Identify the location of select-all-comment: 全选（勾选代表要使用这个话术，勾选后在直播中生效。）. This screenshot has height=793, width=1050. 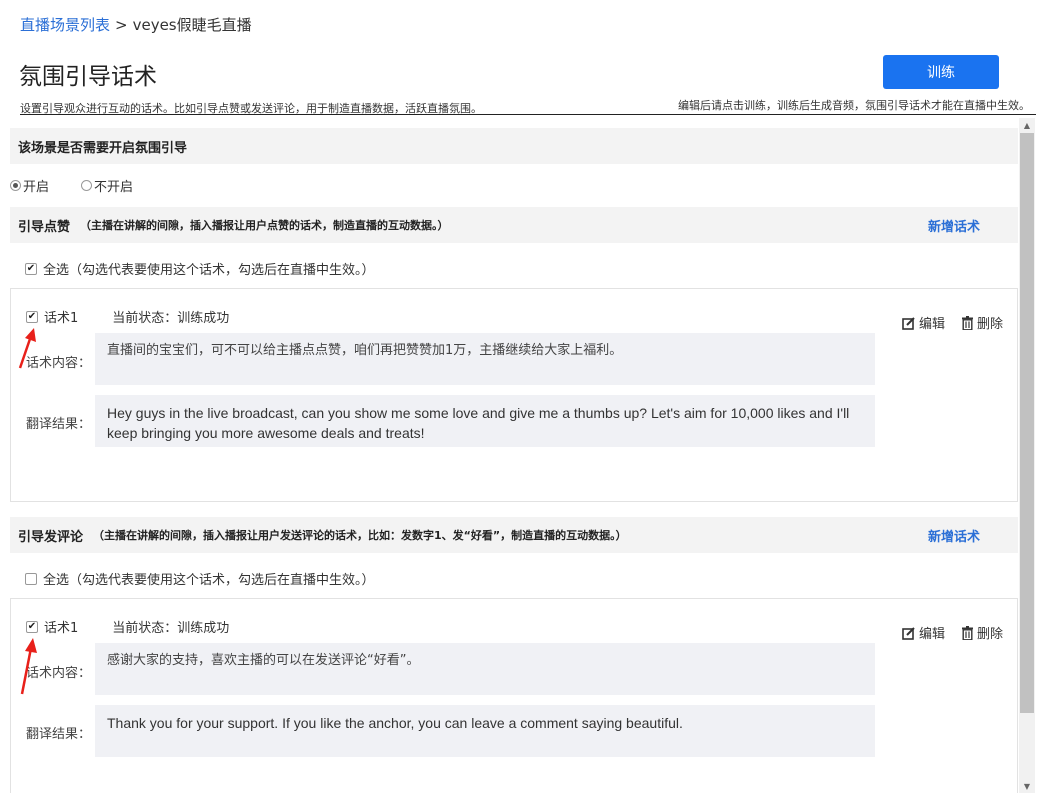
(200, 578).